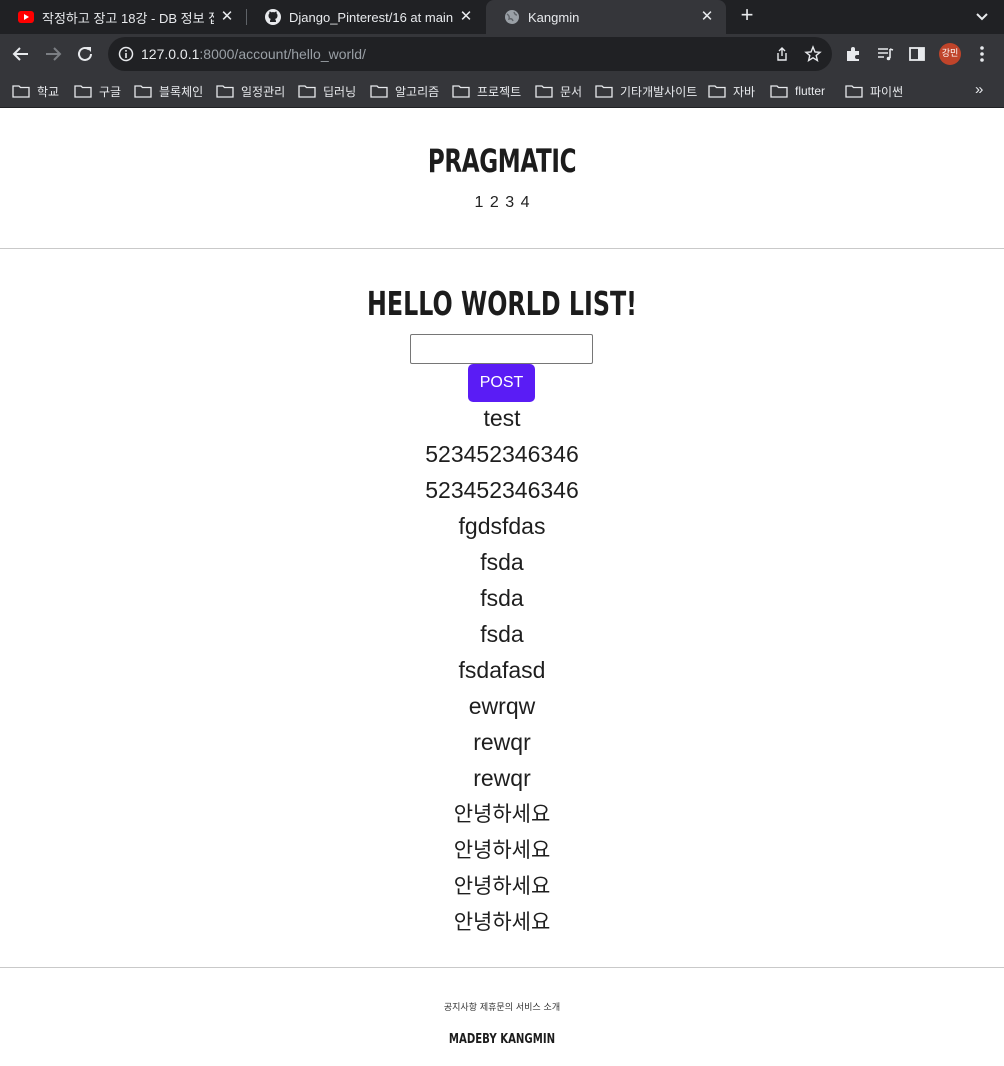  What do you see at coordinates (470, 54) in the screenshot?
I see `address-bar: 127.0.0.1:8000/account/hello_world/` at bounding box center [470, 54].